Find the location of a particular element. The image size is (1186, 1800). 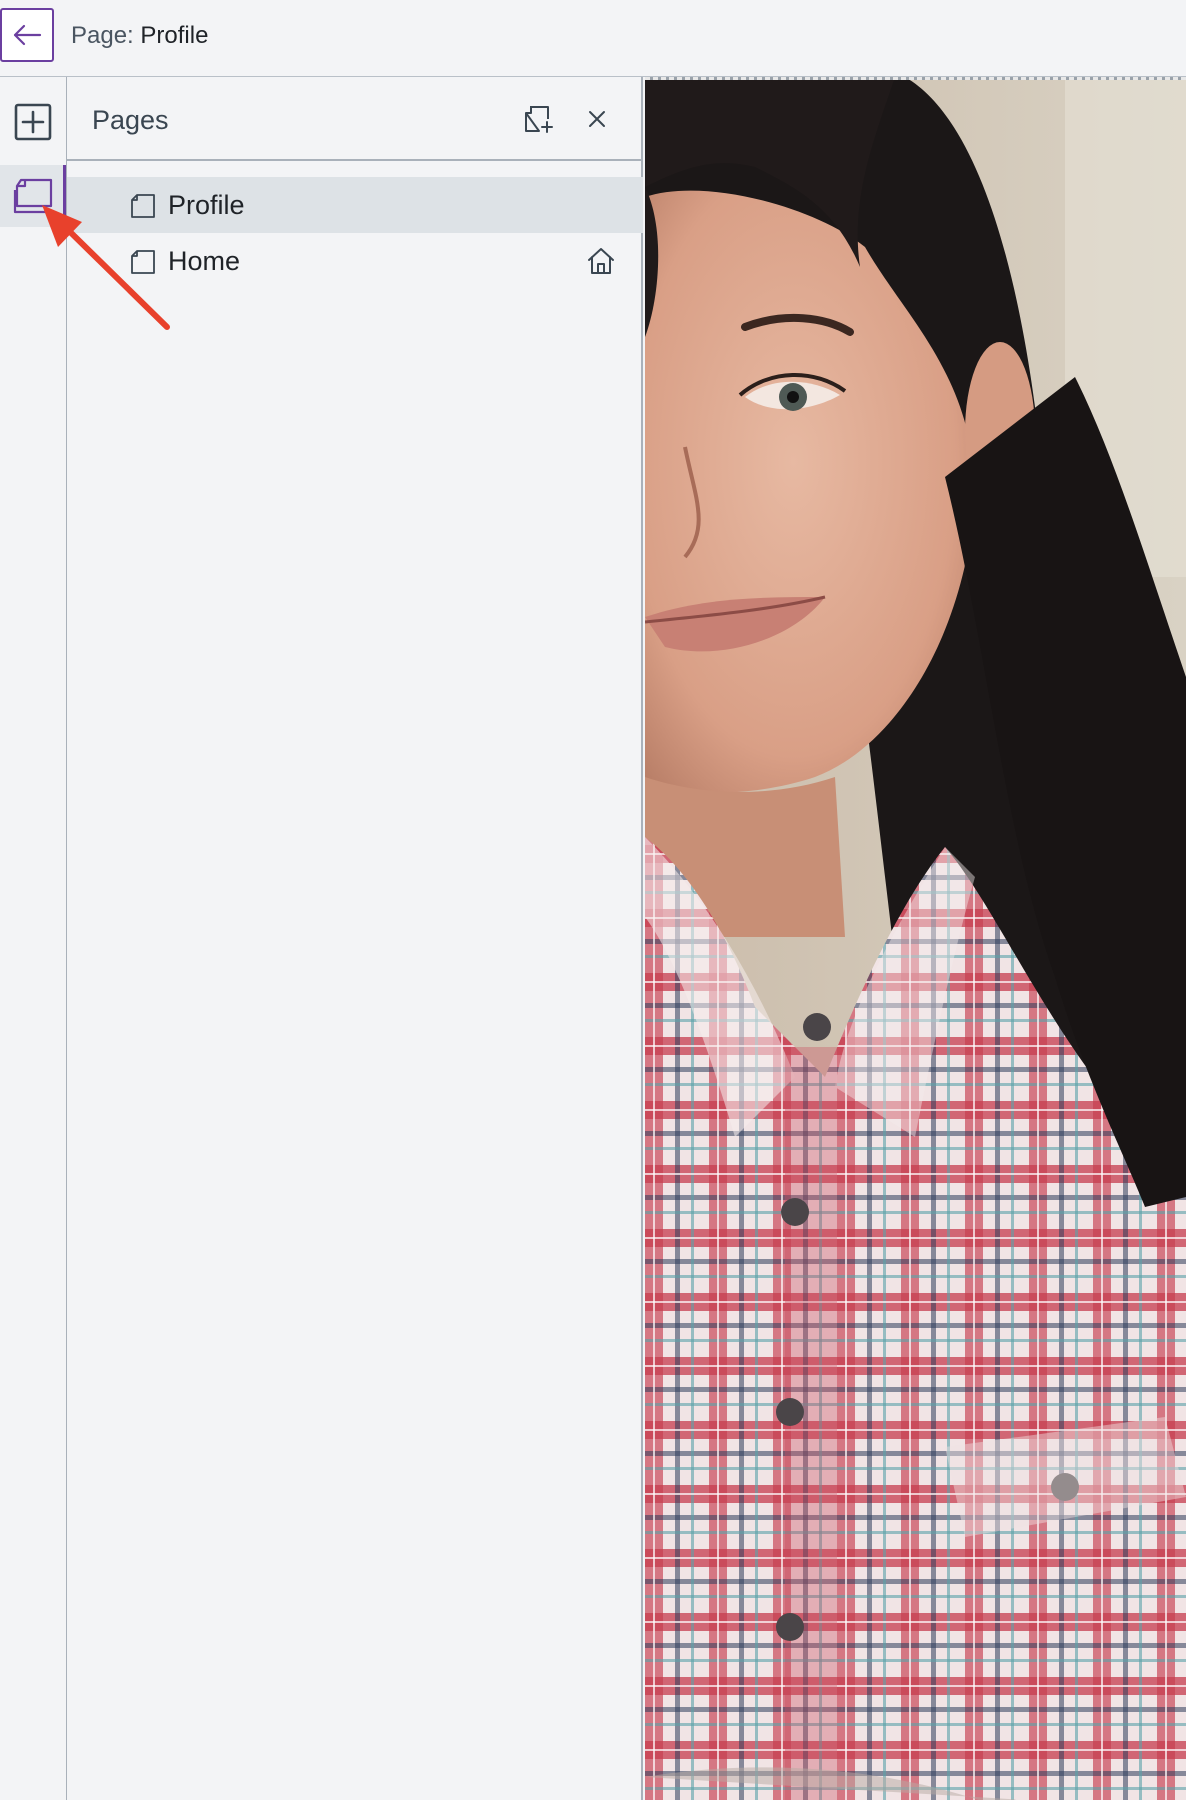

add-element-button is located at coordinates (33, 122).